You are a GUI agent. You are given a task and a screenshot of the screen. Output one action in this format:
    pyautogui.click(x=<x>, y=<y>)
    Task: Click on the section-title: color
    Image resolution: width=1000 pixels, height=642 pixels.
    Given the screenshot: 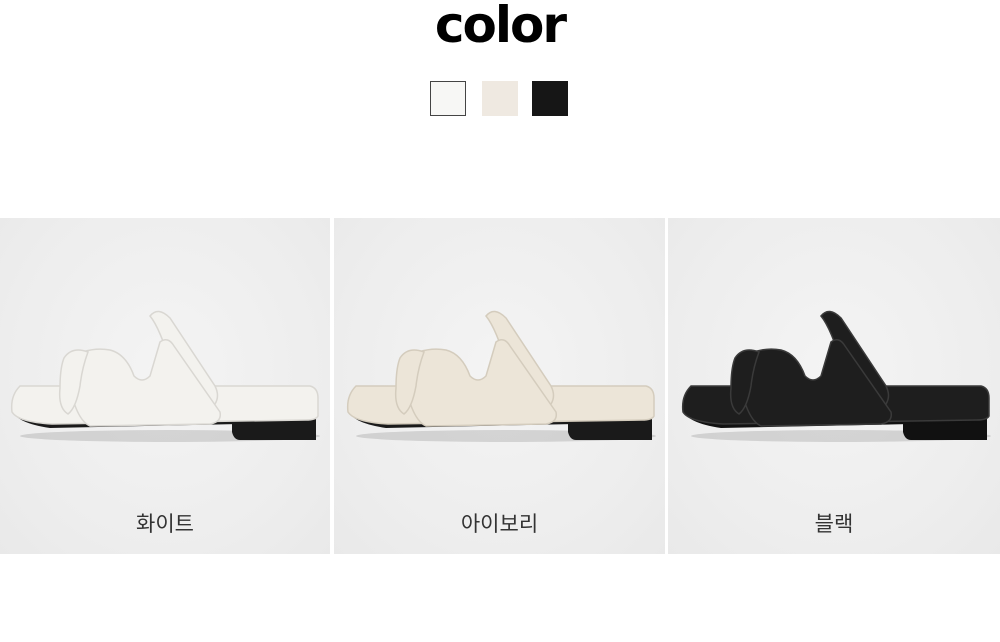 What is the action you would take?
    pyautogui.click(x=500, y=27)
    